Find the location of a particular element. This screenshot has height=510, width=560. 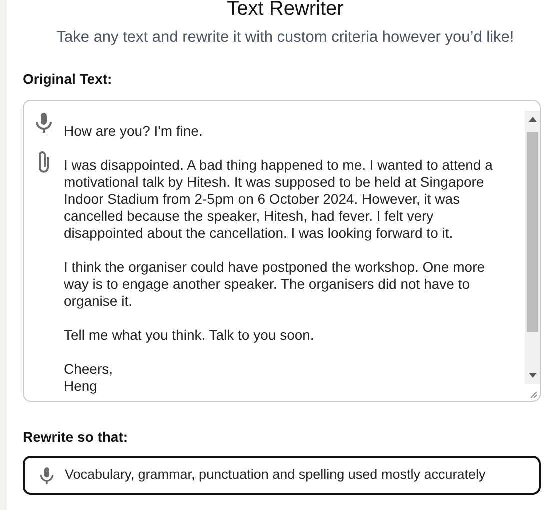

rewrite-criteria-label: Rewrite so that: is located at coordinates (76, 437).